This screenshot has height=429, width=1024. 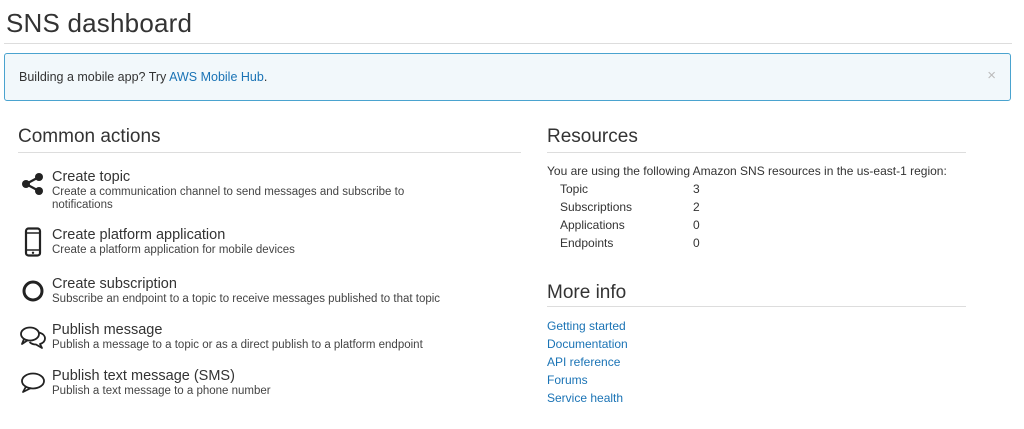 I want to click on service-health-link: Service health, so click(x=585, y=398).